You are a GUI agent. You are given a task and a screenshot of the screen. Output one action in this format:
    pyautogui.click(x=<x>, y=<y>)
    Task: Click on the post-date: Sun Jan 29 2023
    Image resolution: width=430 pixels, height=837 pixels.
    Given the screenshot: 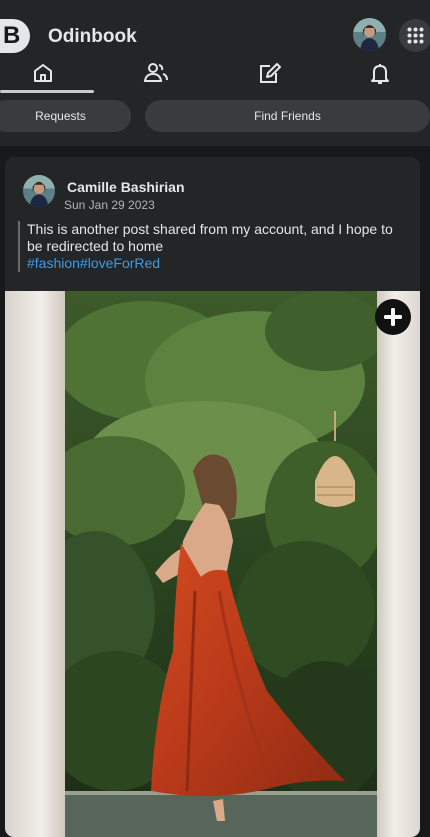 What is the action you would take?
    pyautogui.click(x=109, y=205)
    